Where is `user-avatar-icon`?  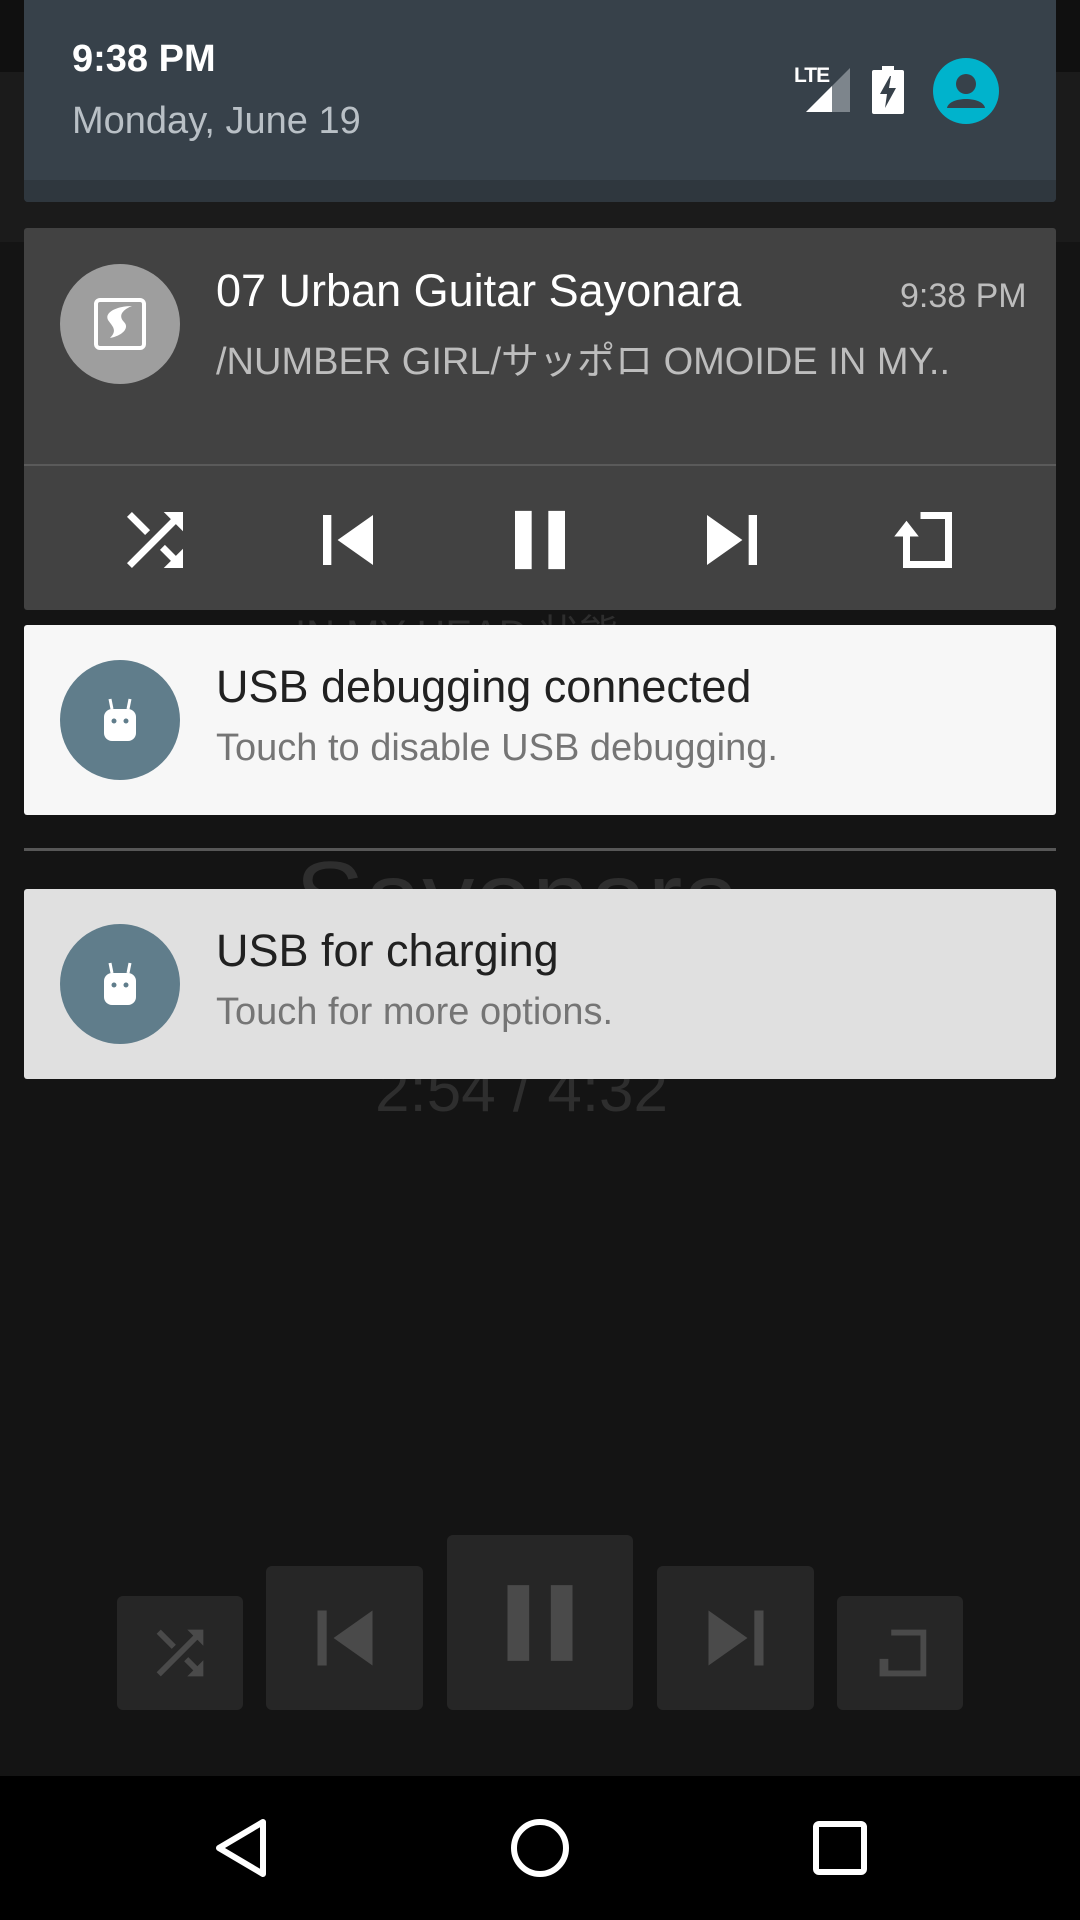 user-avatar-icon is located at coordinates (966, 91).